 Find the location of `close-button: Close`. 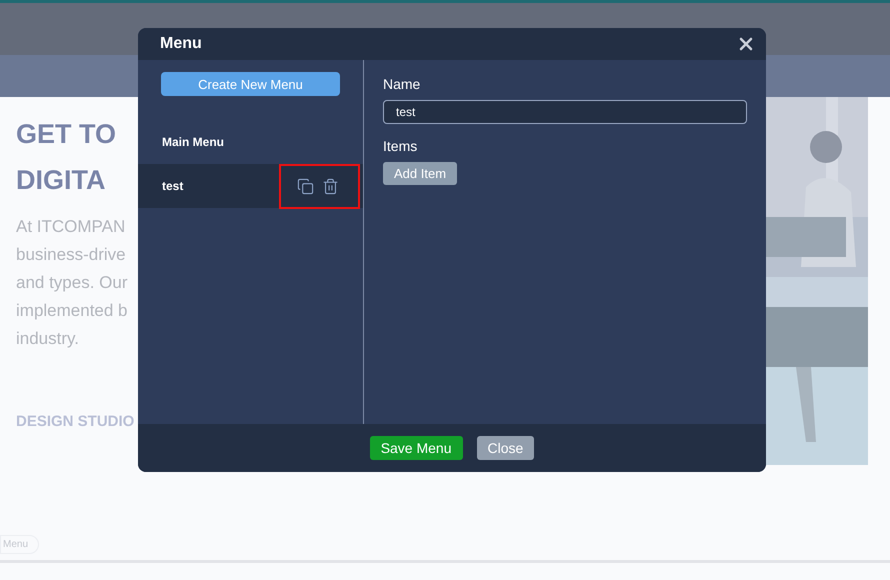

close-button: Close is located at coordinates (505, 448).